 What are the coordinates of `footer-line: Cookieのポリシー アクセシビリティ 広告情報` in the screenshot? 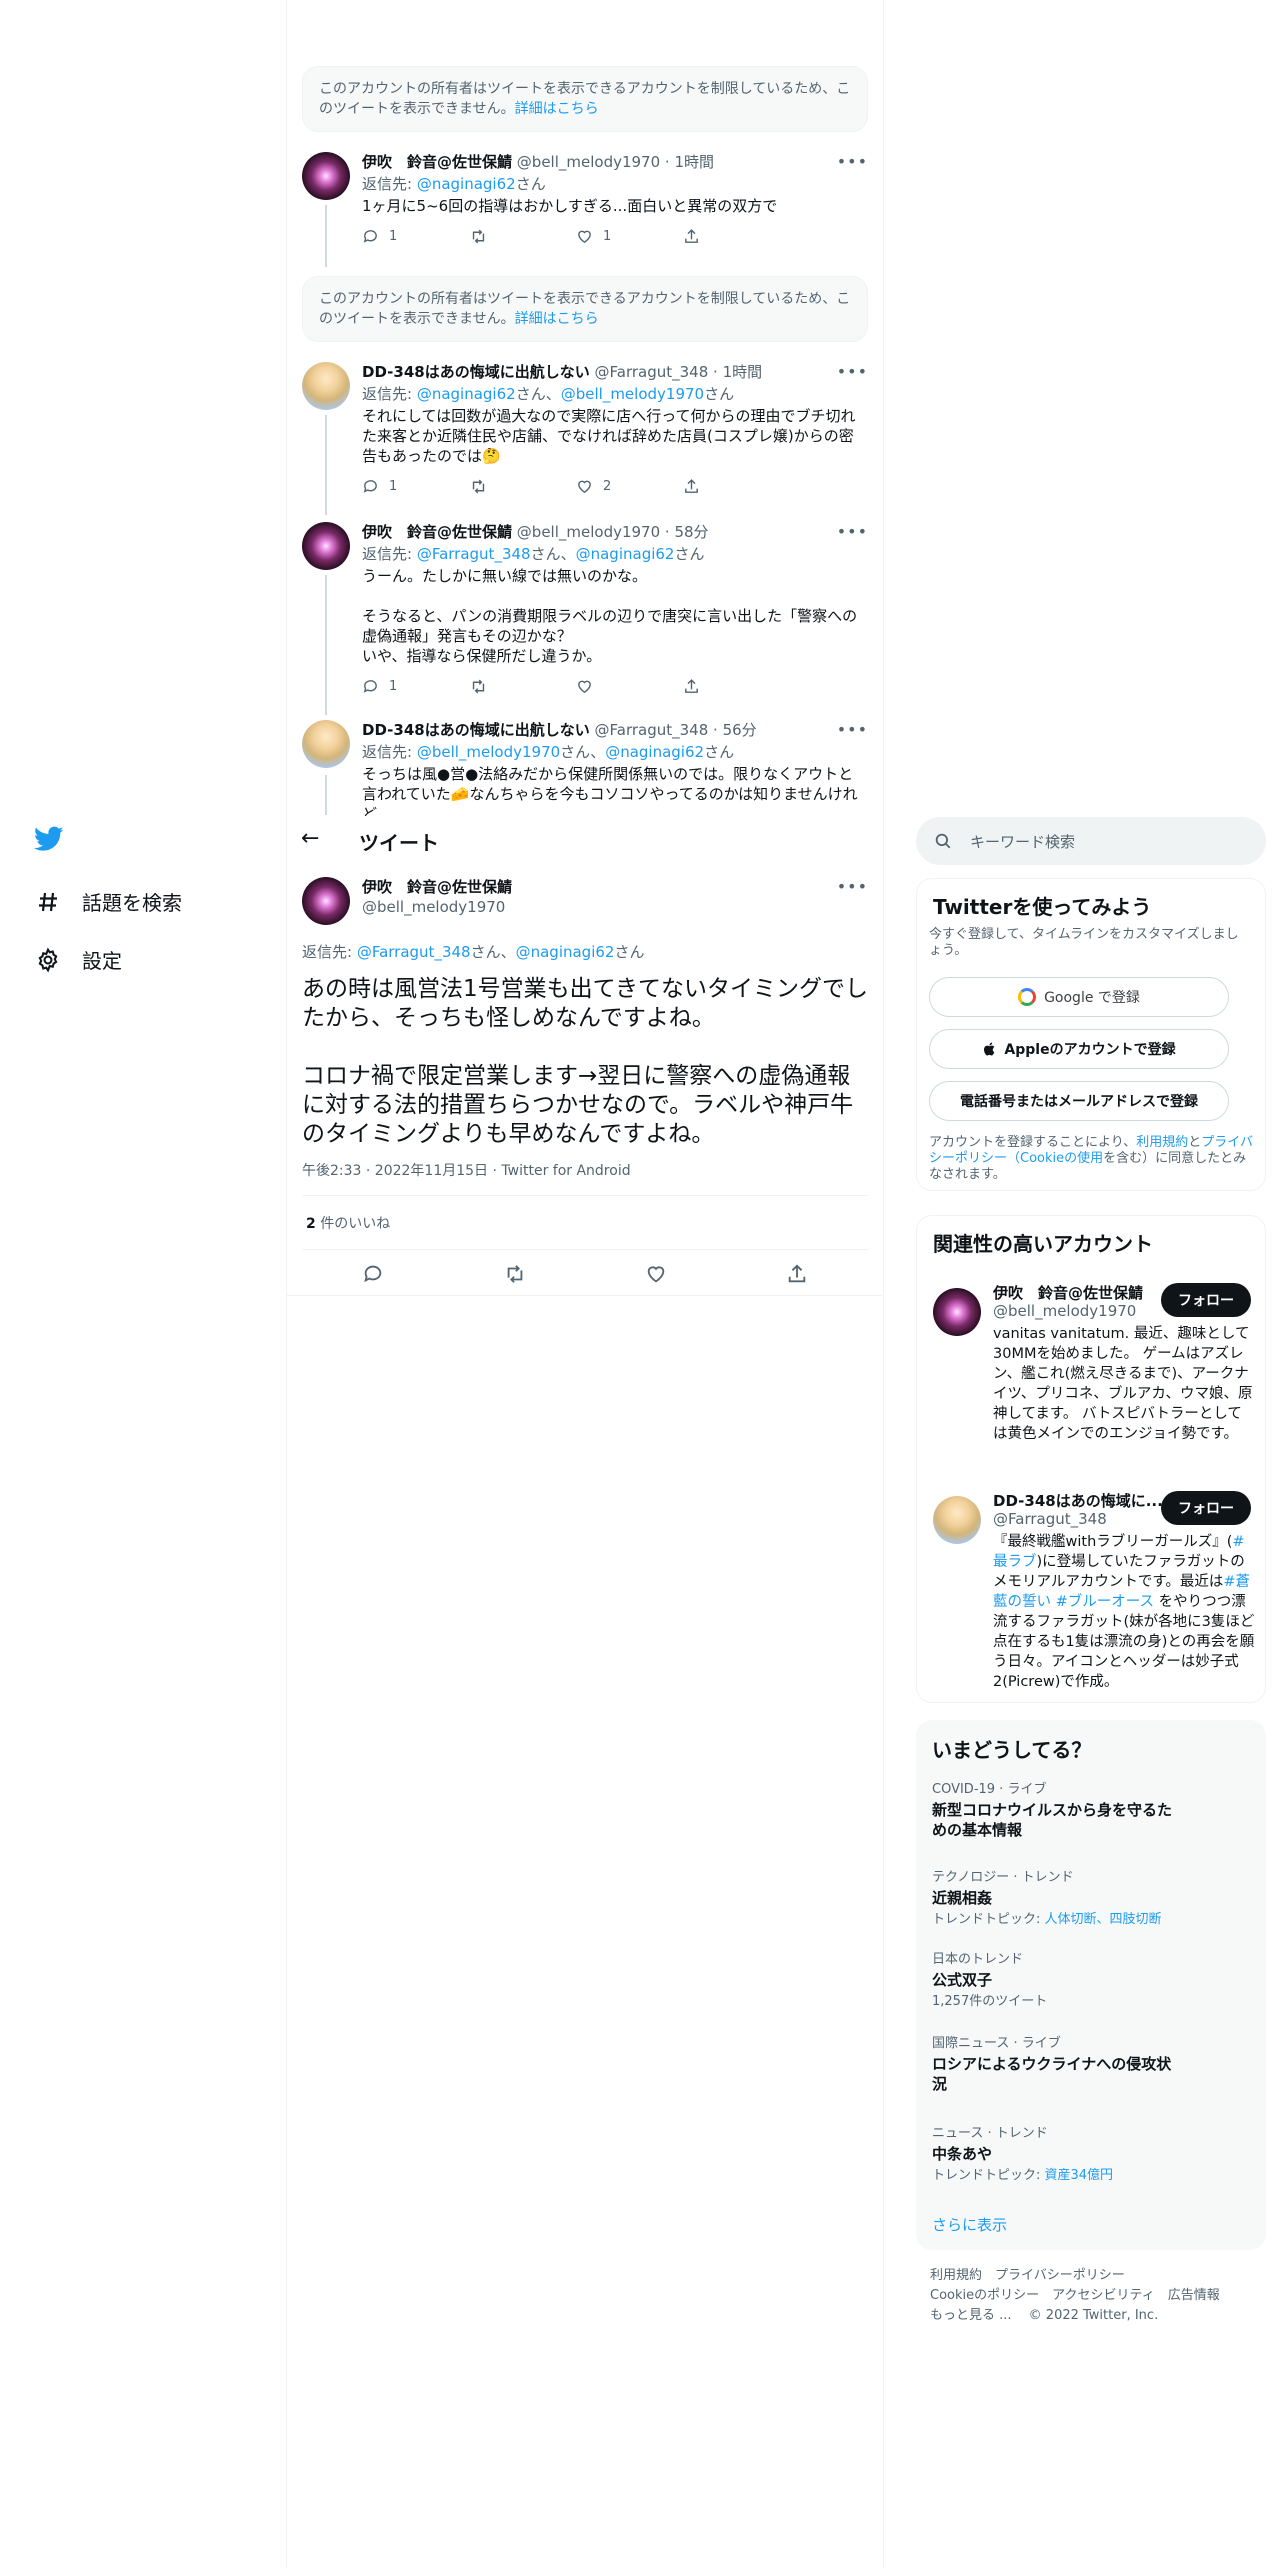 It's located at (1075, 2296).